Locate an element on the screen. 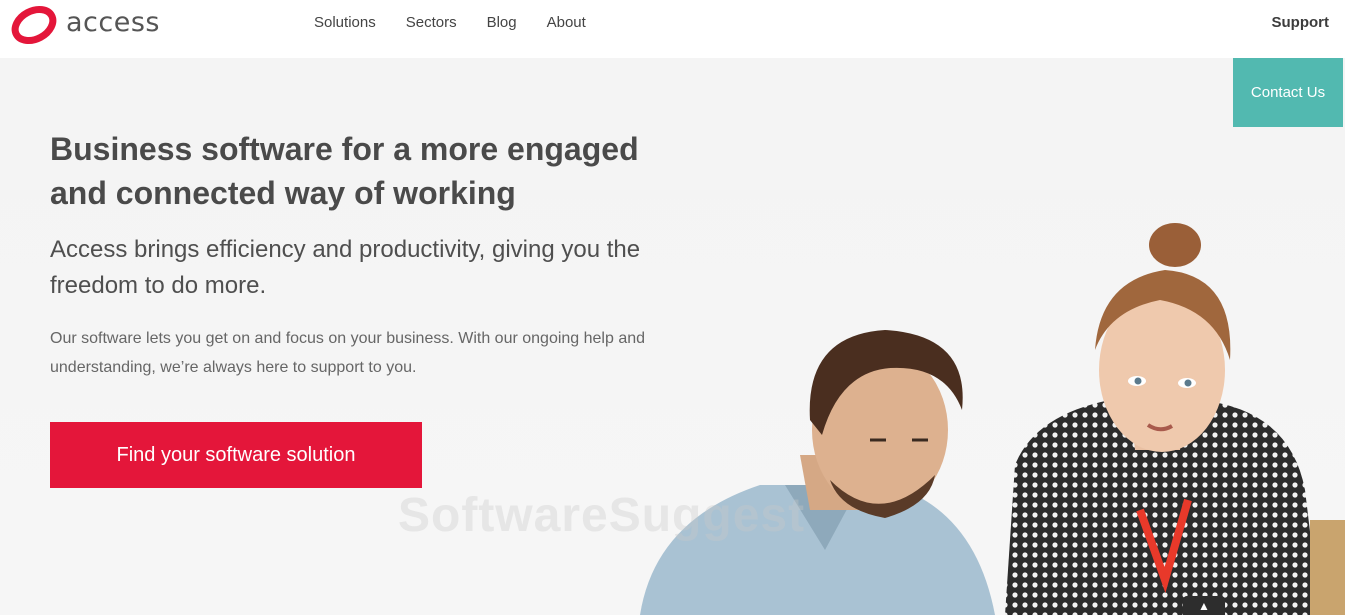 The image size is (1345, 615). scroll-top-button: ▲ is located at coordinates (1204, 605).